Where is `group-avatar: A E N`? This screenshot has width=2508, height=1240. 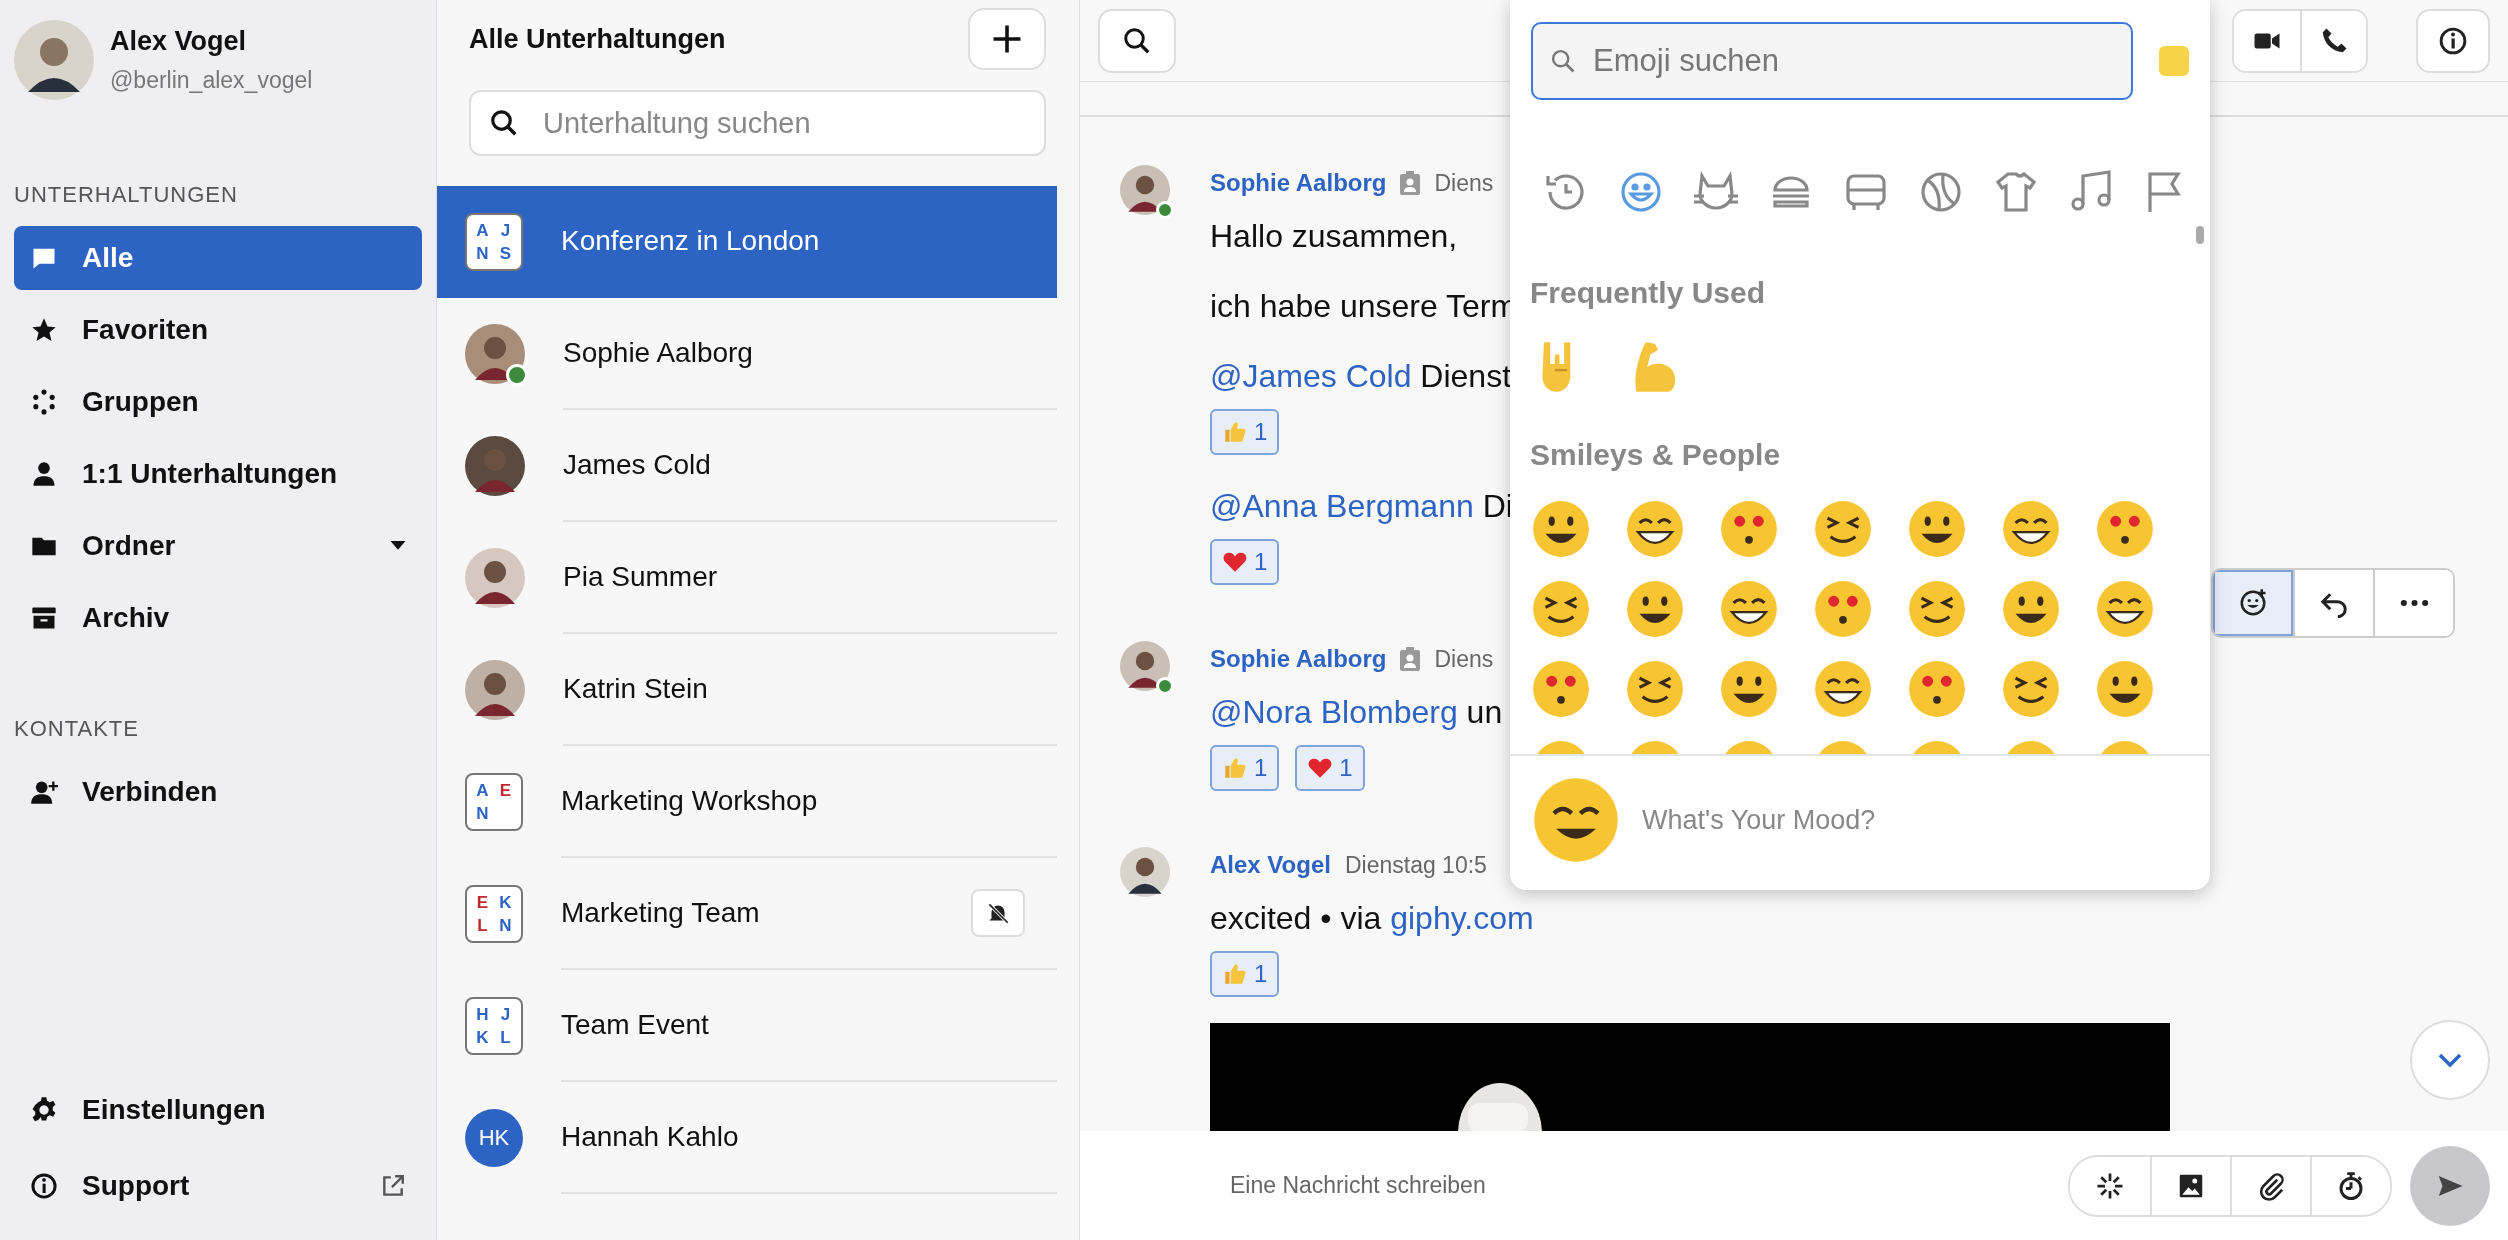
group-avatar: A E N is located at coordinates (494, 802).